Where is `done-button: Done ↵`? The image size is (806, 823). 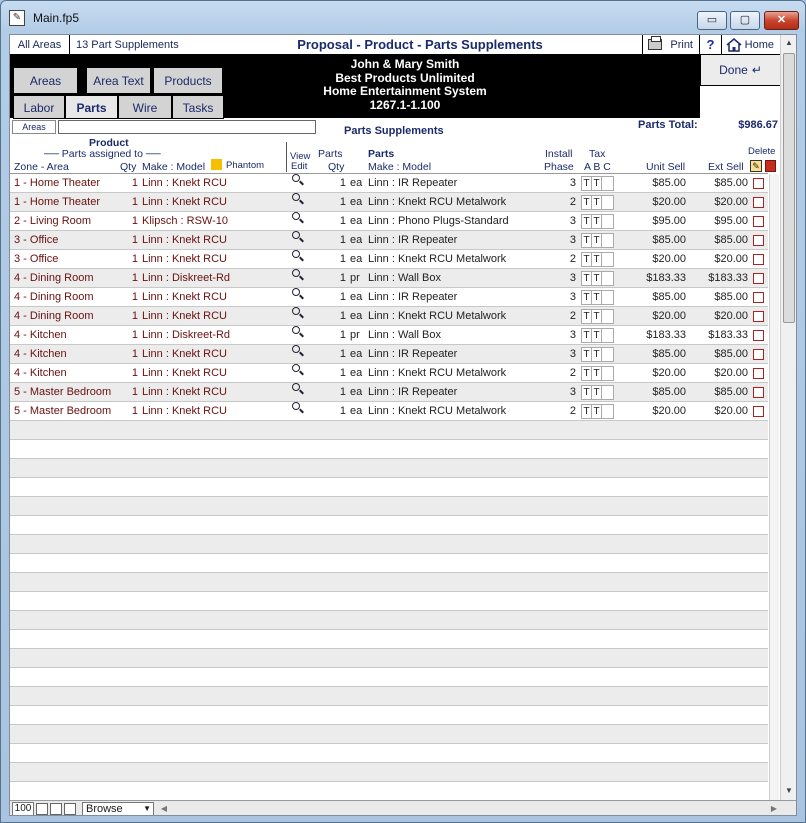 done-button: Done ↵ is located at coordinates (740, 70).